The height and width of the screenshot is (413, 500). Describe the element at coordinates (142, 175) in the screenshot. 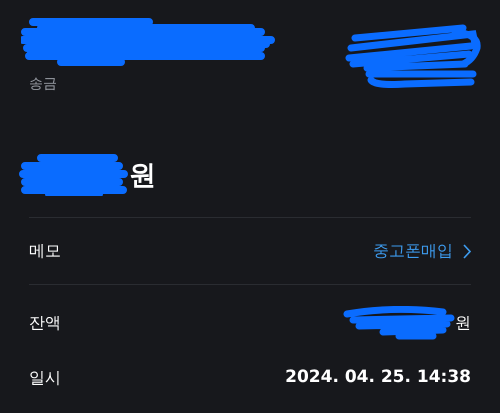

I see `amount-text: 원` at that location.